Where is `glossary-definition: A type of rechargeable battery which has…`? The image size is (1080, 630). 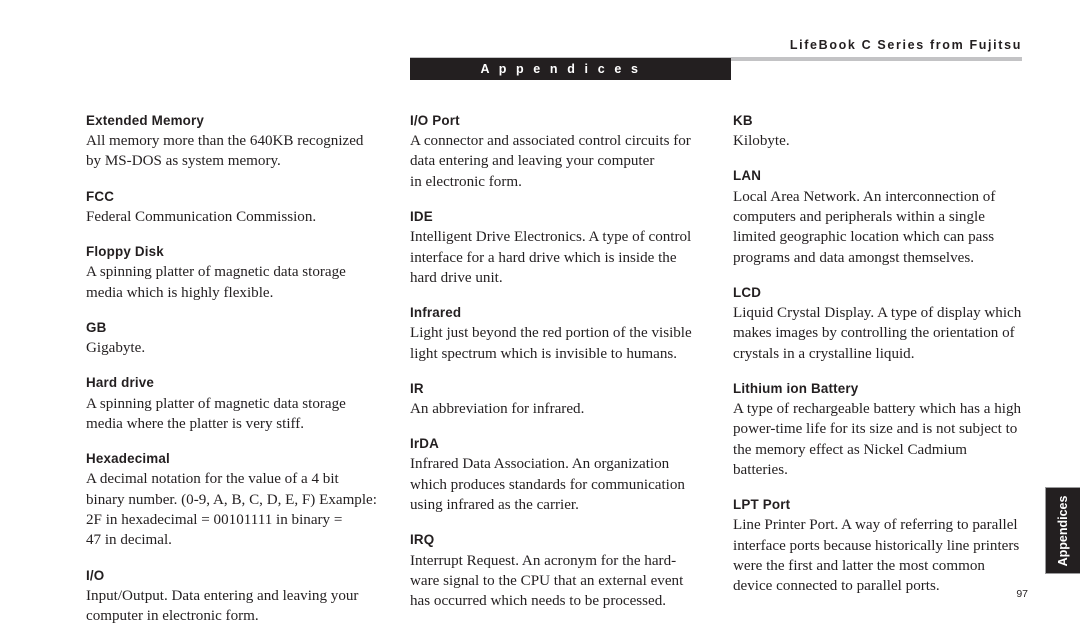
glossary-definition: A type of rechargeable battery which has… is located at coordinates (877, 439).